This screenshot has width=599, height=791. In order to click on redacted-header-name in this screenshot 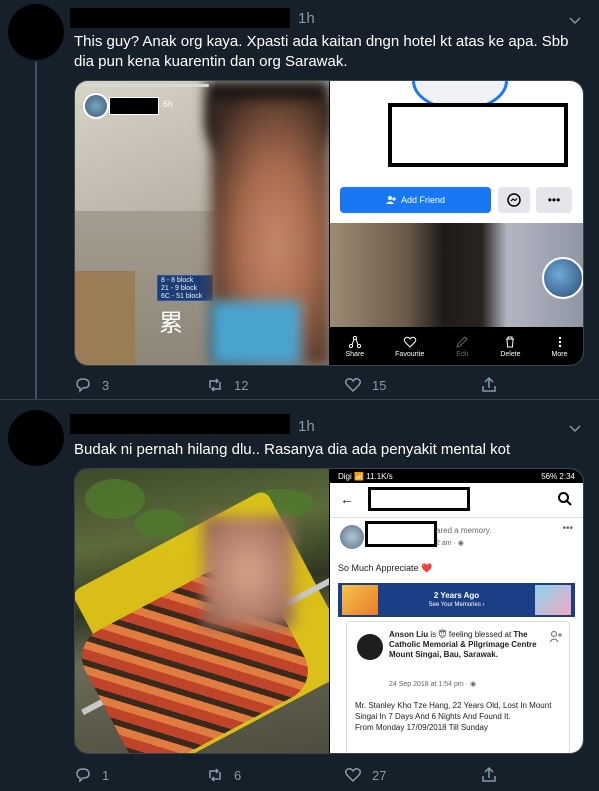, I will do `click(419, 499)`.